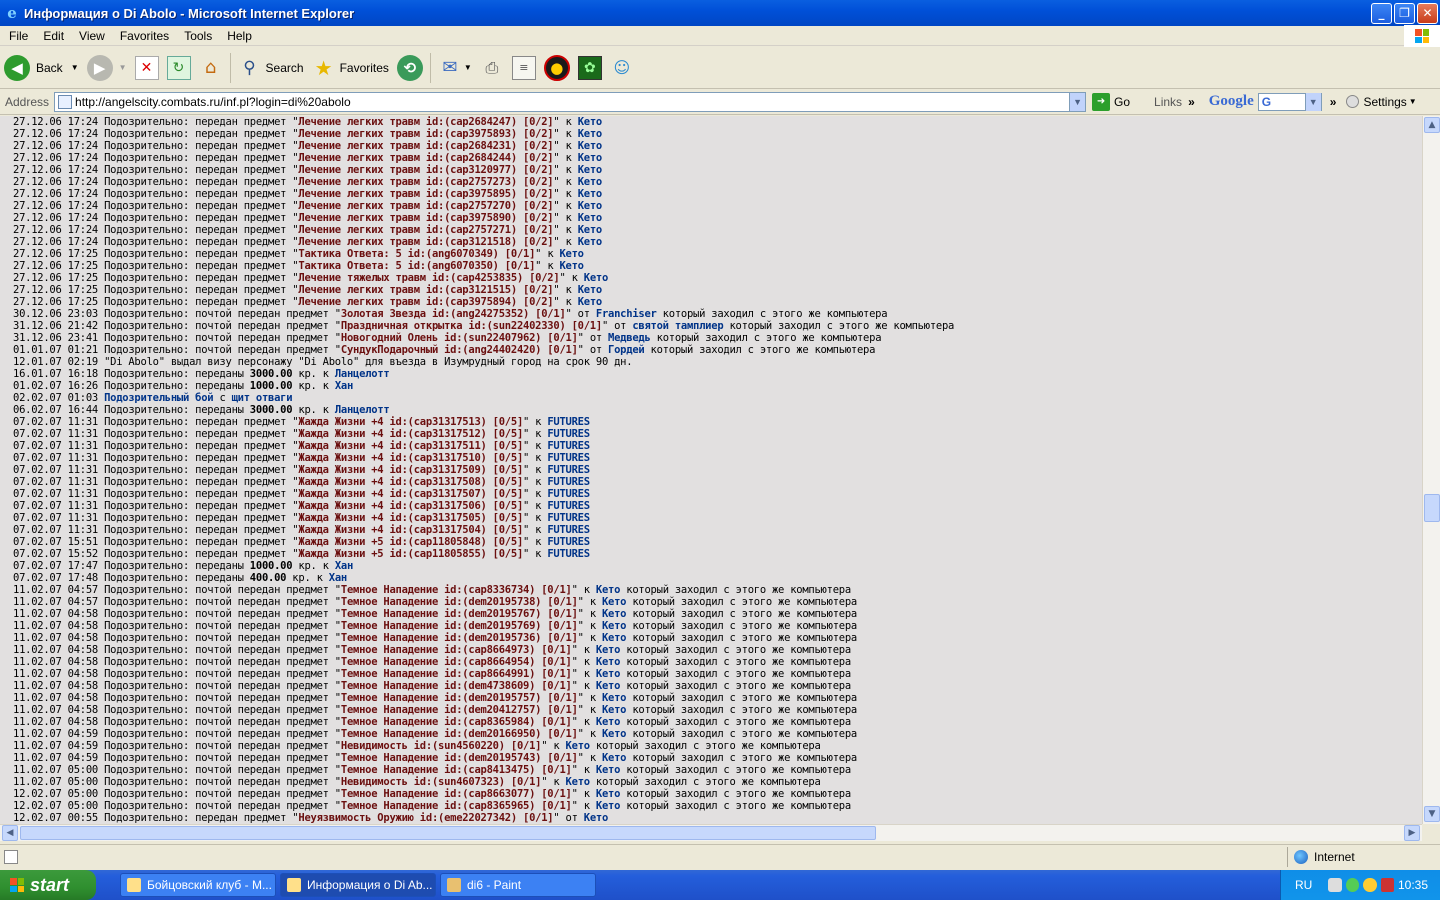  I want to click on refresh-button: ↻, so click(179, 68).